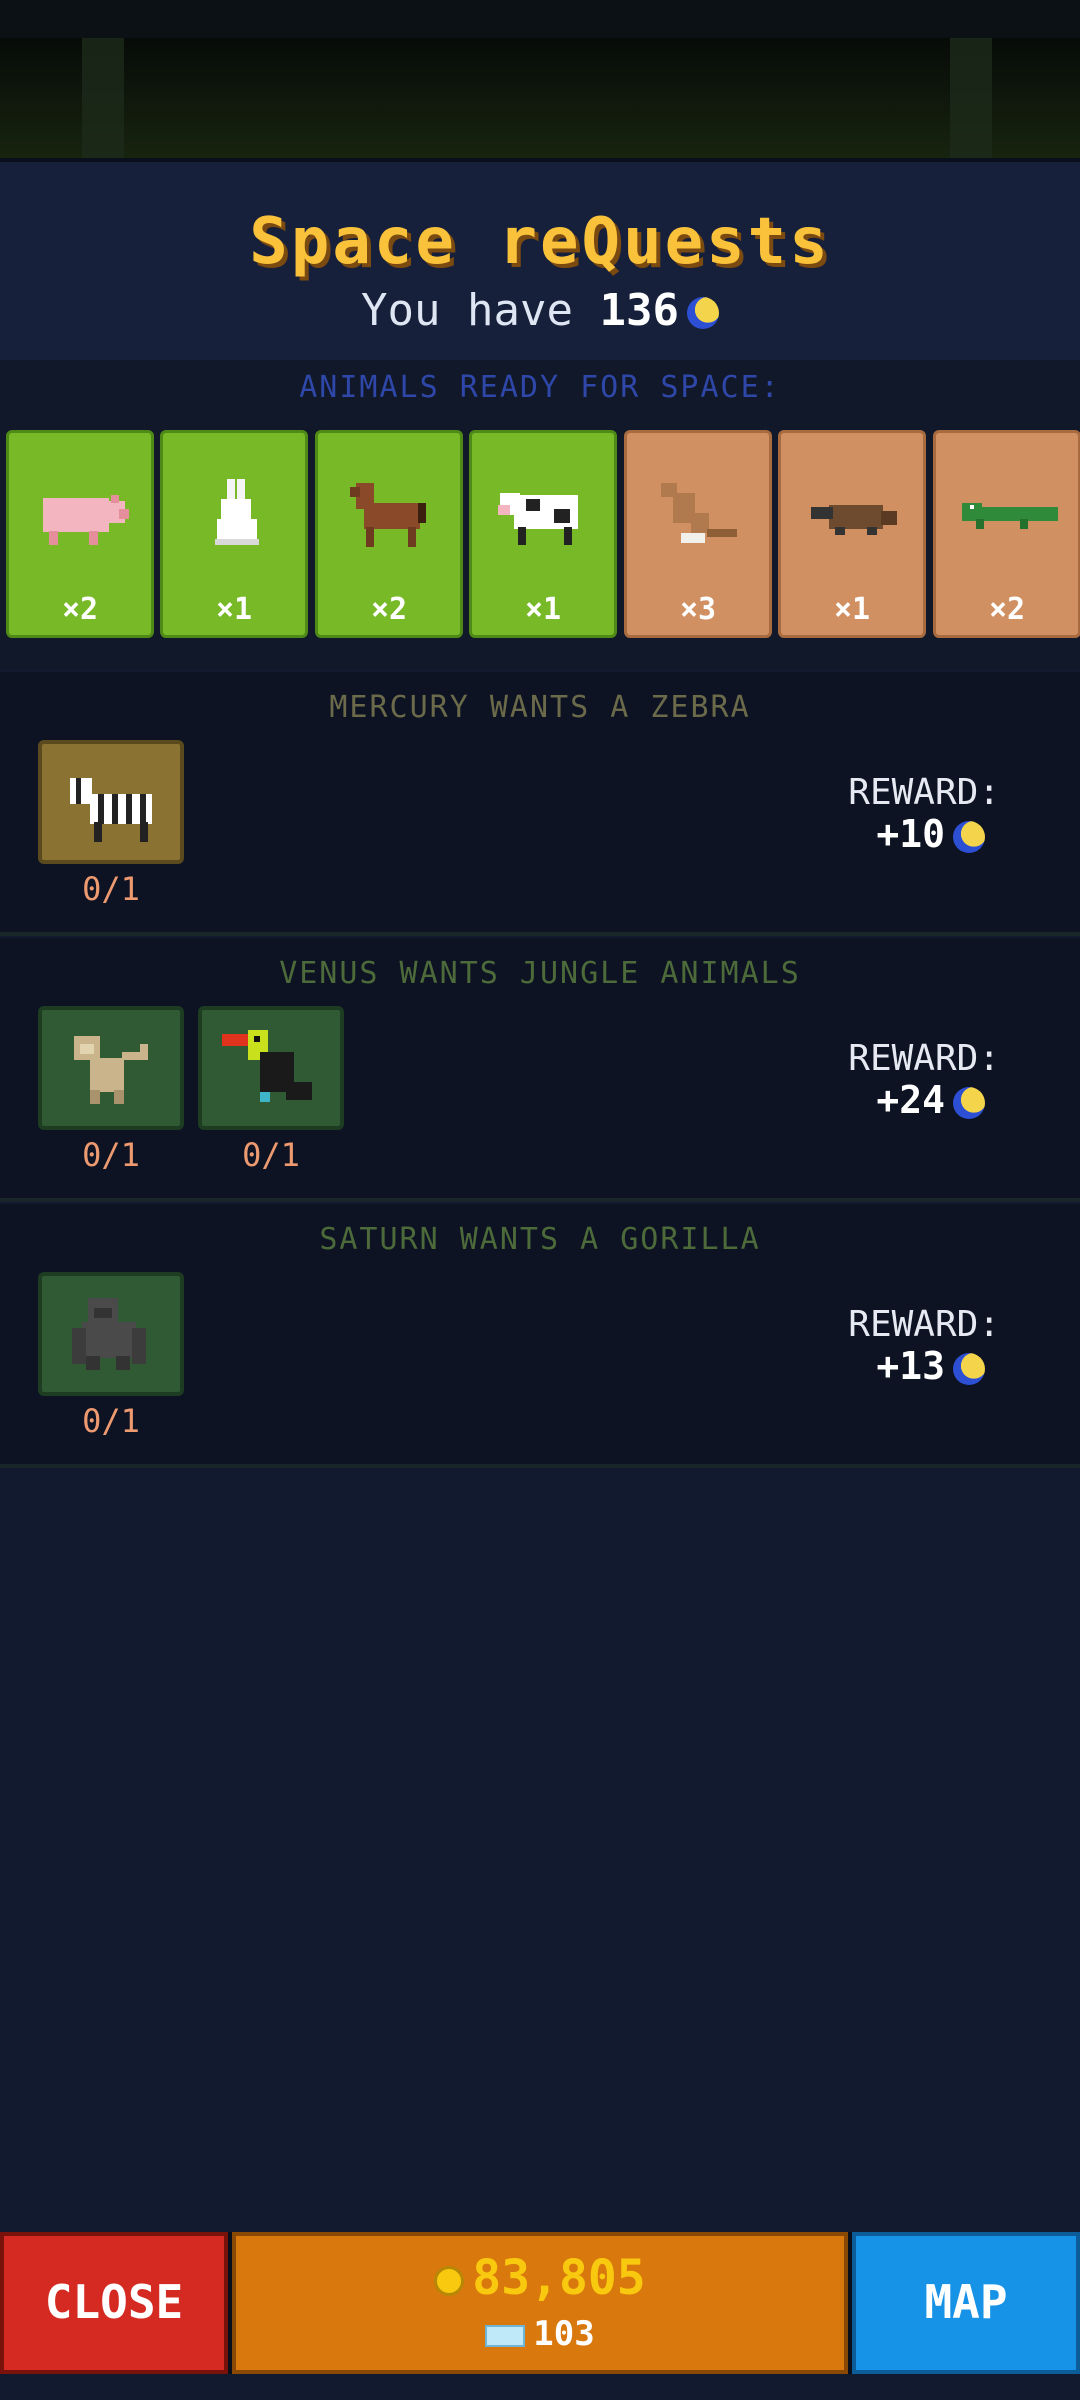 The height and width of the screenshot is (2400, 1080). I want to click on balance-value: 136, so click(639, 310).